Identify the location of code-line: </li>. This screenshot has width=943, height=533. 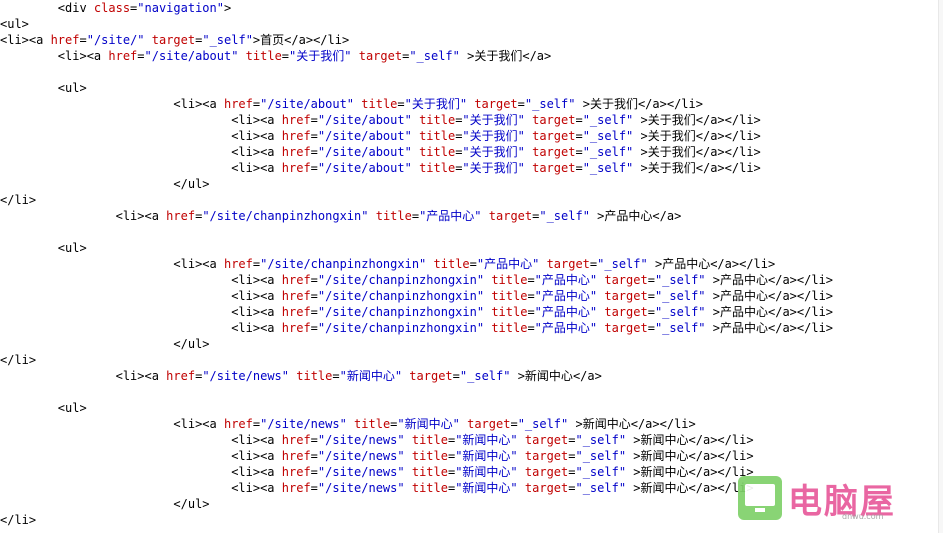
(18, 520).